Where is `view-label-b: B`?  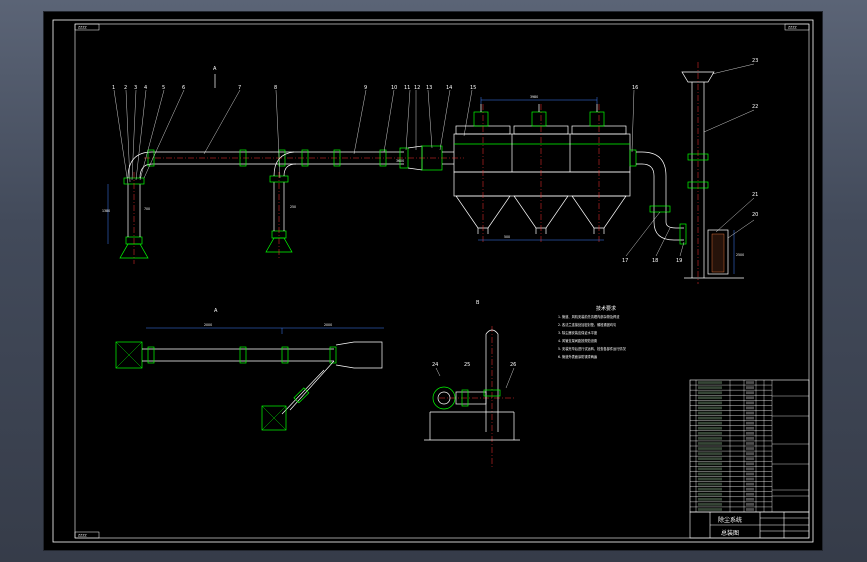
view-label-b: B is located at coordinates (478, 303).